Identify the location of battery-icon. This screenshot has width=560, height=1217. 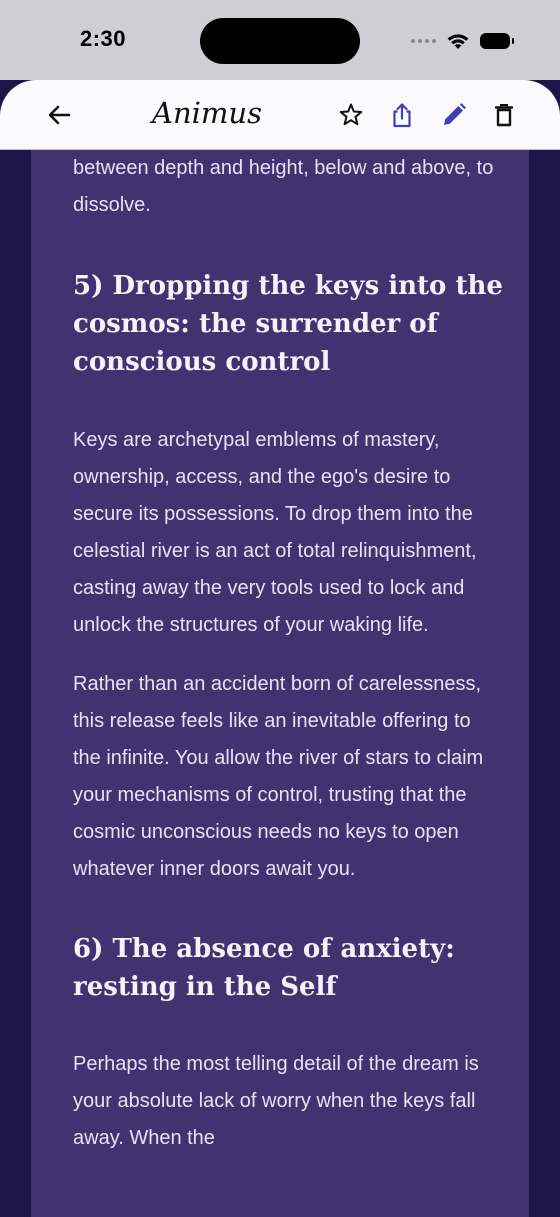
(497, 41).